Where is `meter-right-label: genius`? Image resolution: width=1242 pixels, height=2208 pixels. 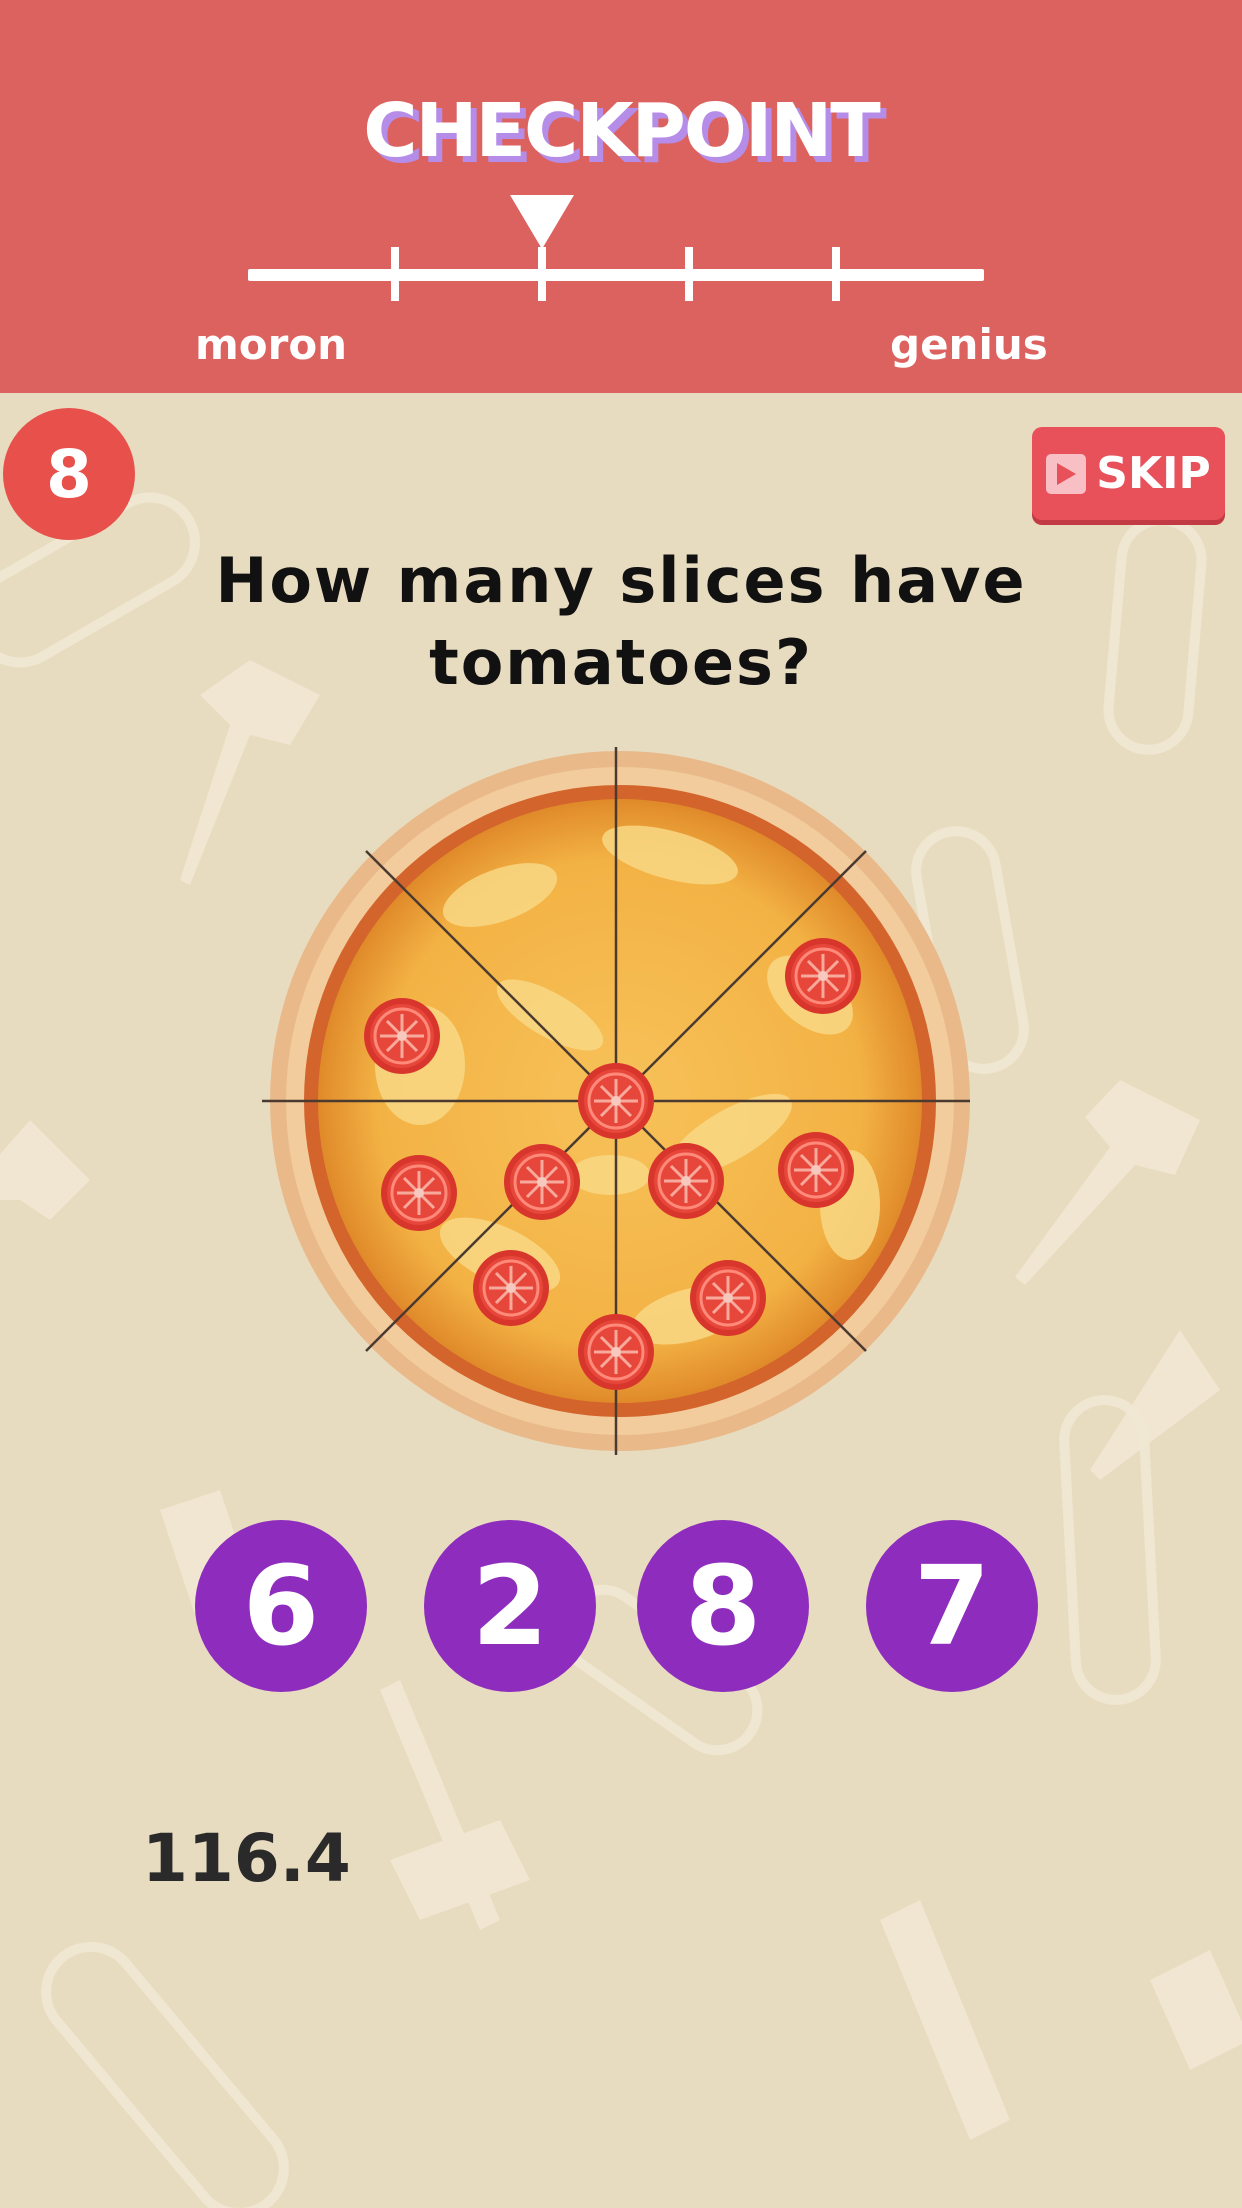
meter-right-label: genius is located at coordinates (969, 344).